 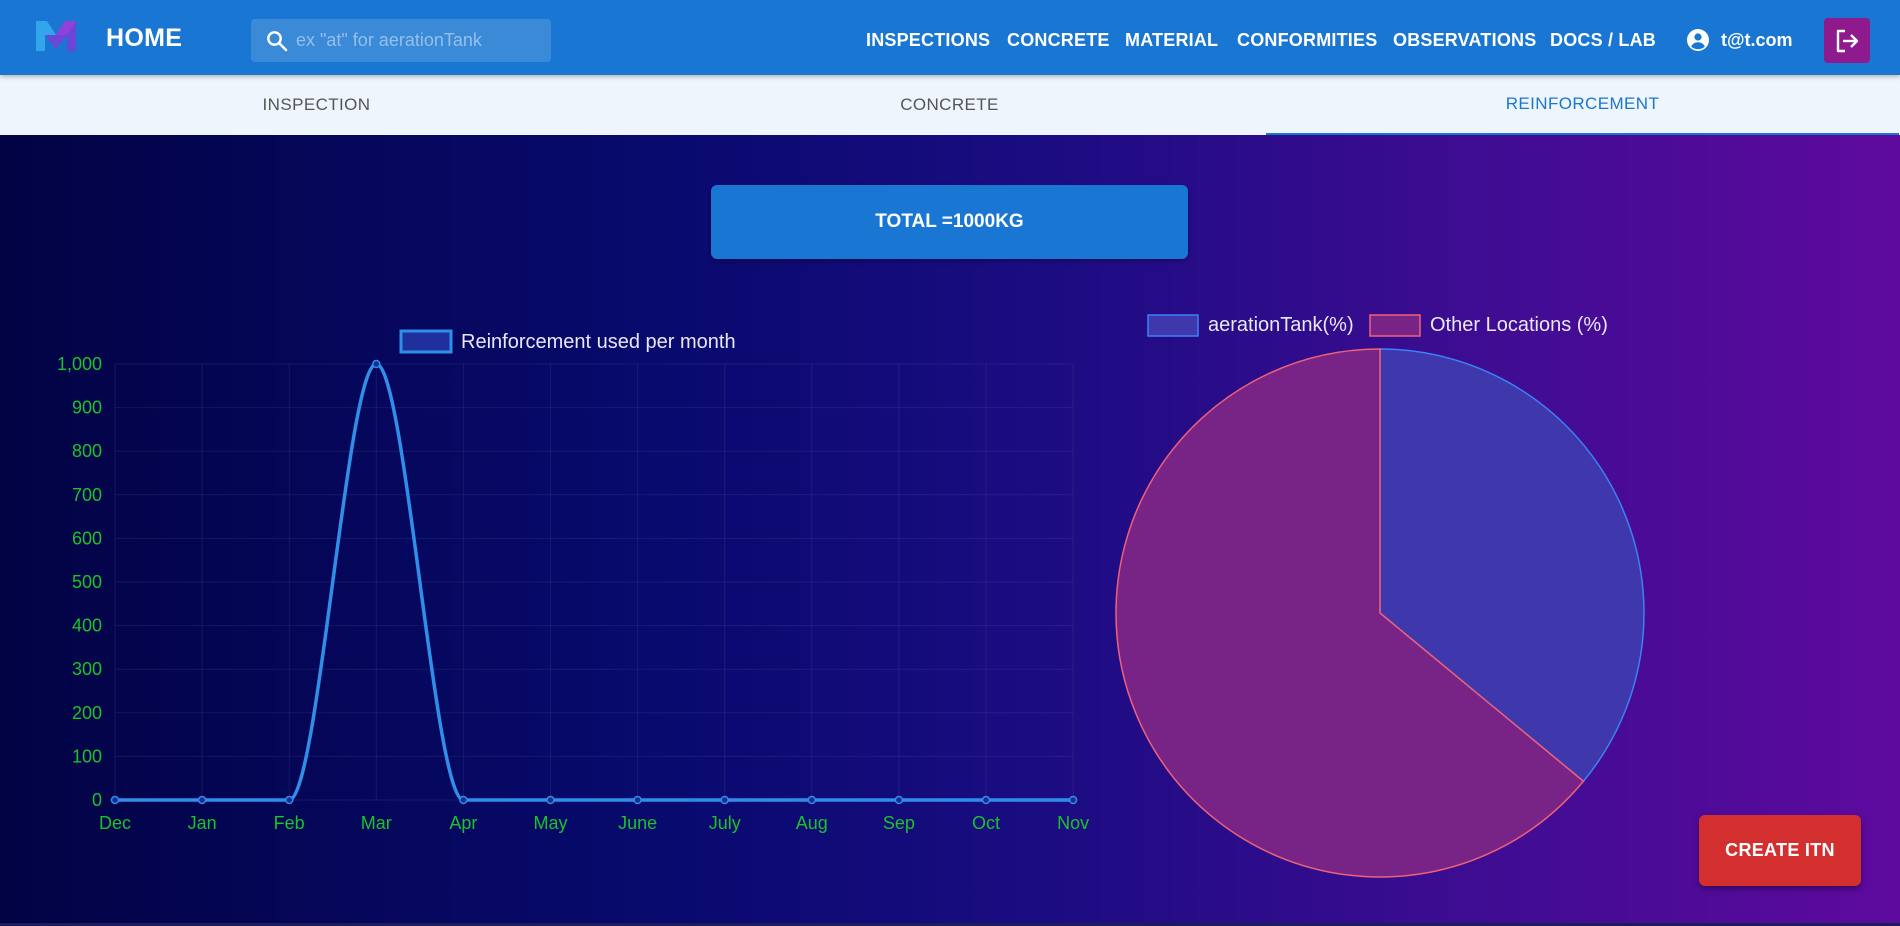 What do you see at coordinates (812, 823) in the screenshot?
I see `x-tick-label: Aug` at bounding box center [812, 823].